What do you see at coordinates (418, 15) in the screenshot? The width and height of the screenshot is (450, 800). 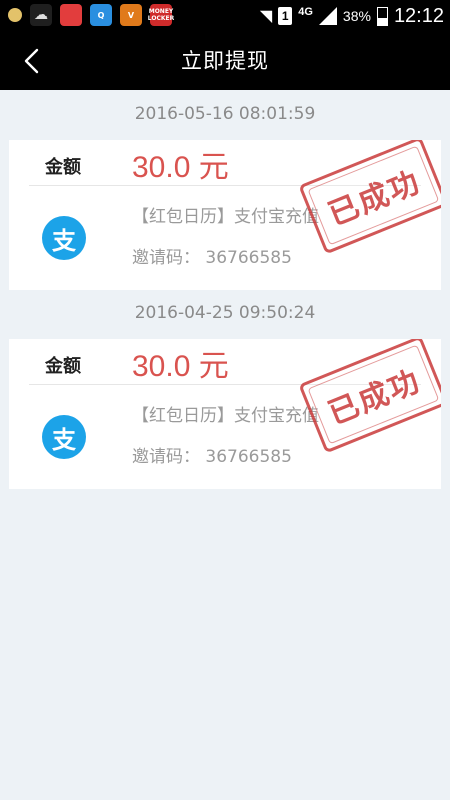 I see `clock: 12:12` at bounding box center [418, 15].